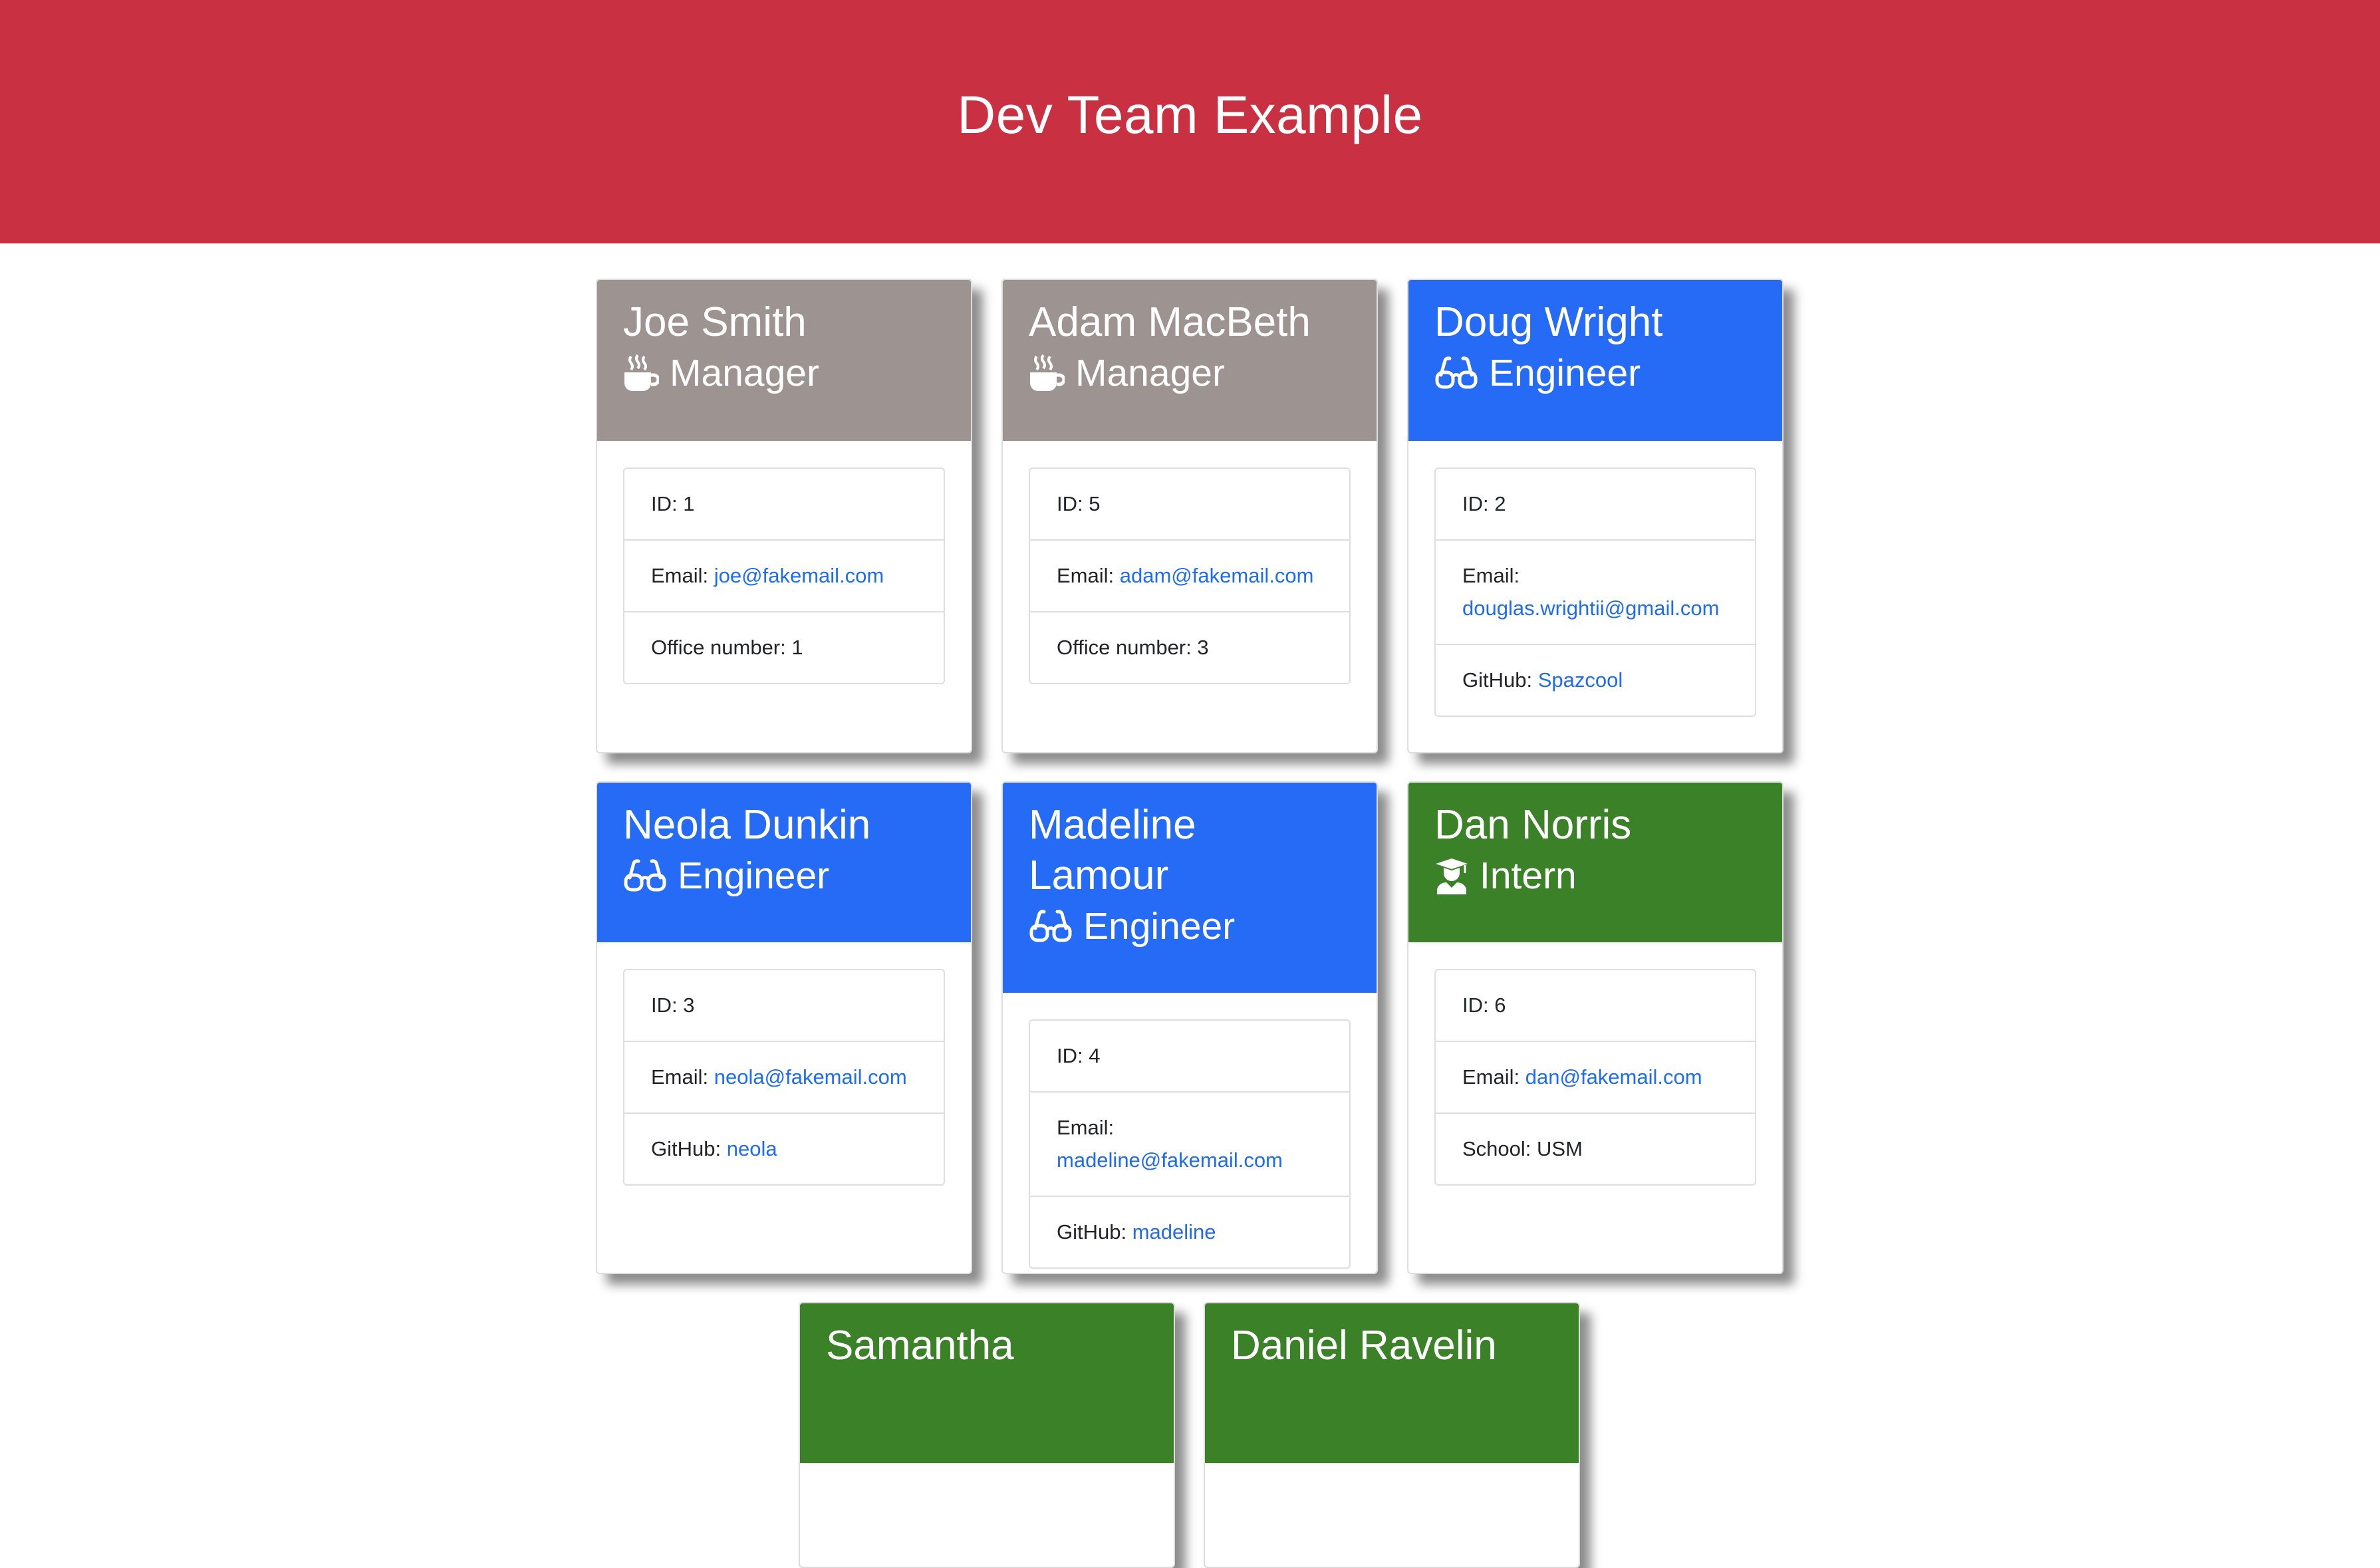  Describe the element at coordinates (1595, 875) in the screenshot. I see `employee-role: Intern` at that location.